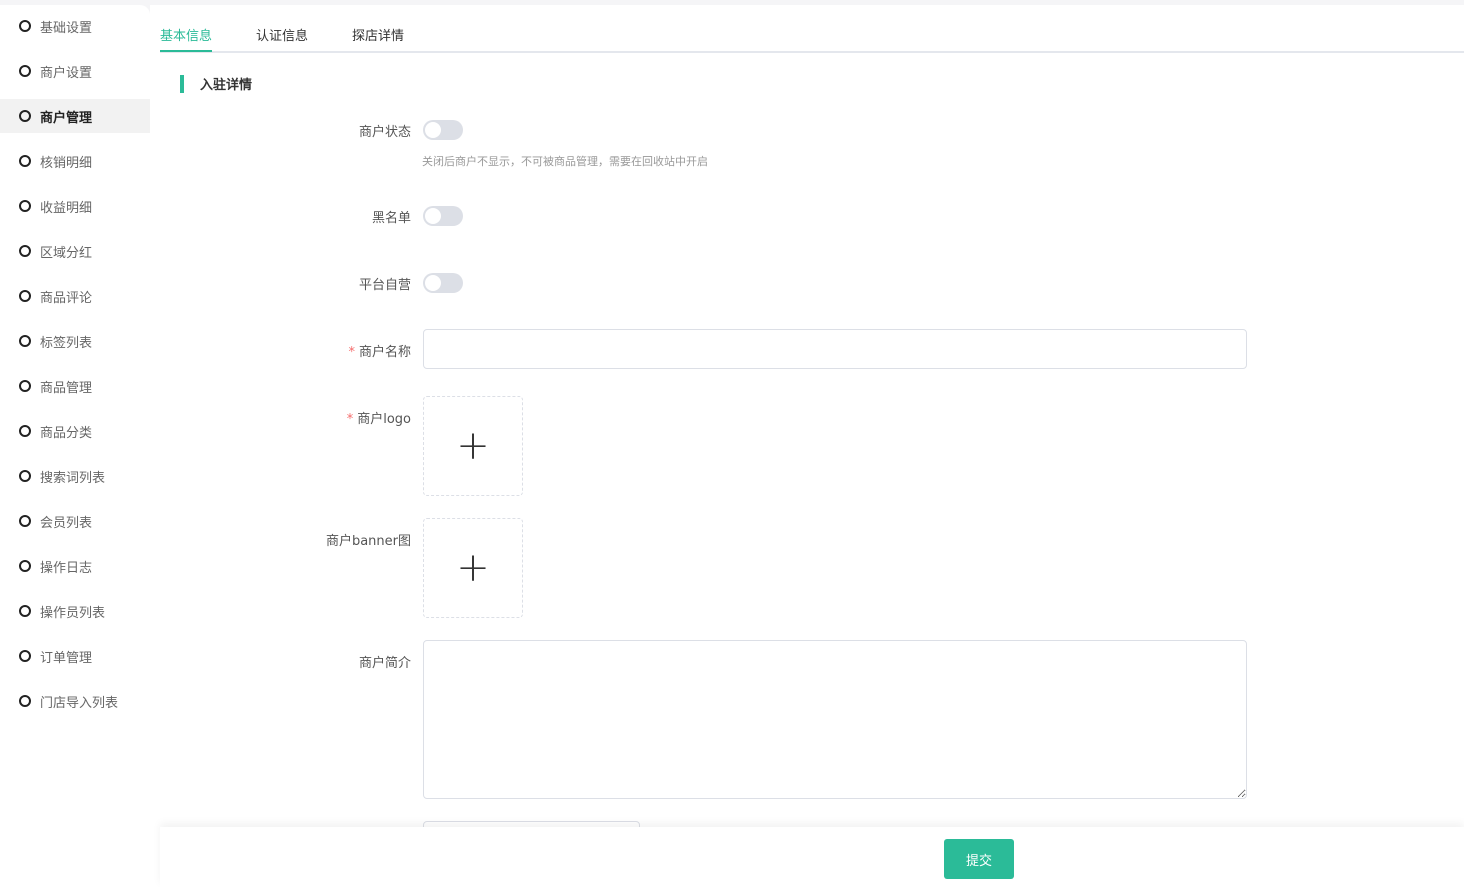 The height and width of the screenshot is (887, 1464). I want to click on banner-upload: +, so click(473, 568).